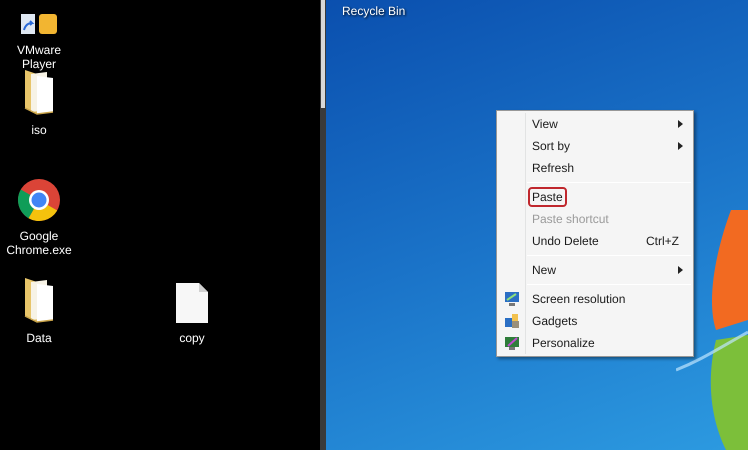 This screenshot has width=748, height=450. Describe the element at coordinates (595, 321) in the screenshot. I see `menu-item: Gadgets` at that location.